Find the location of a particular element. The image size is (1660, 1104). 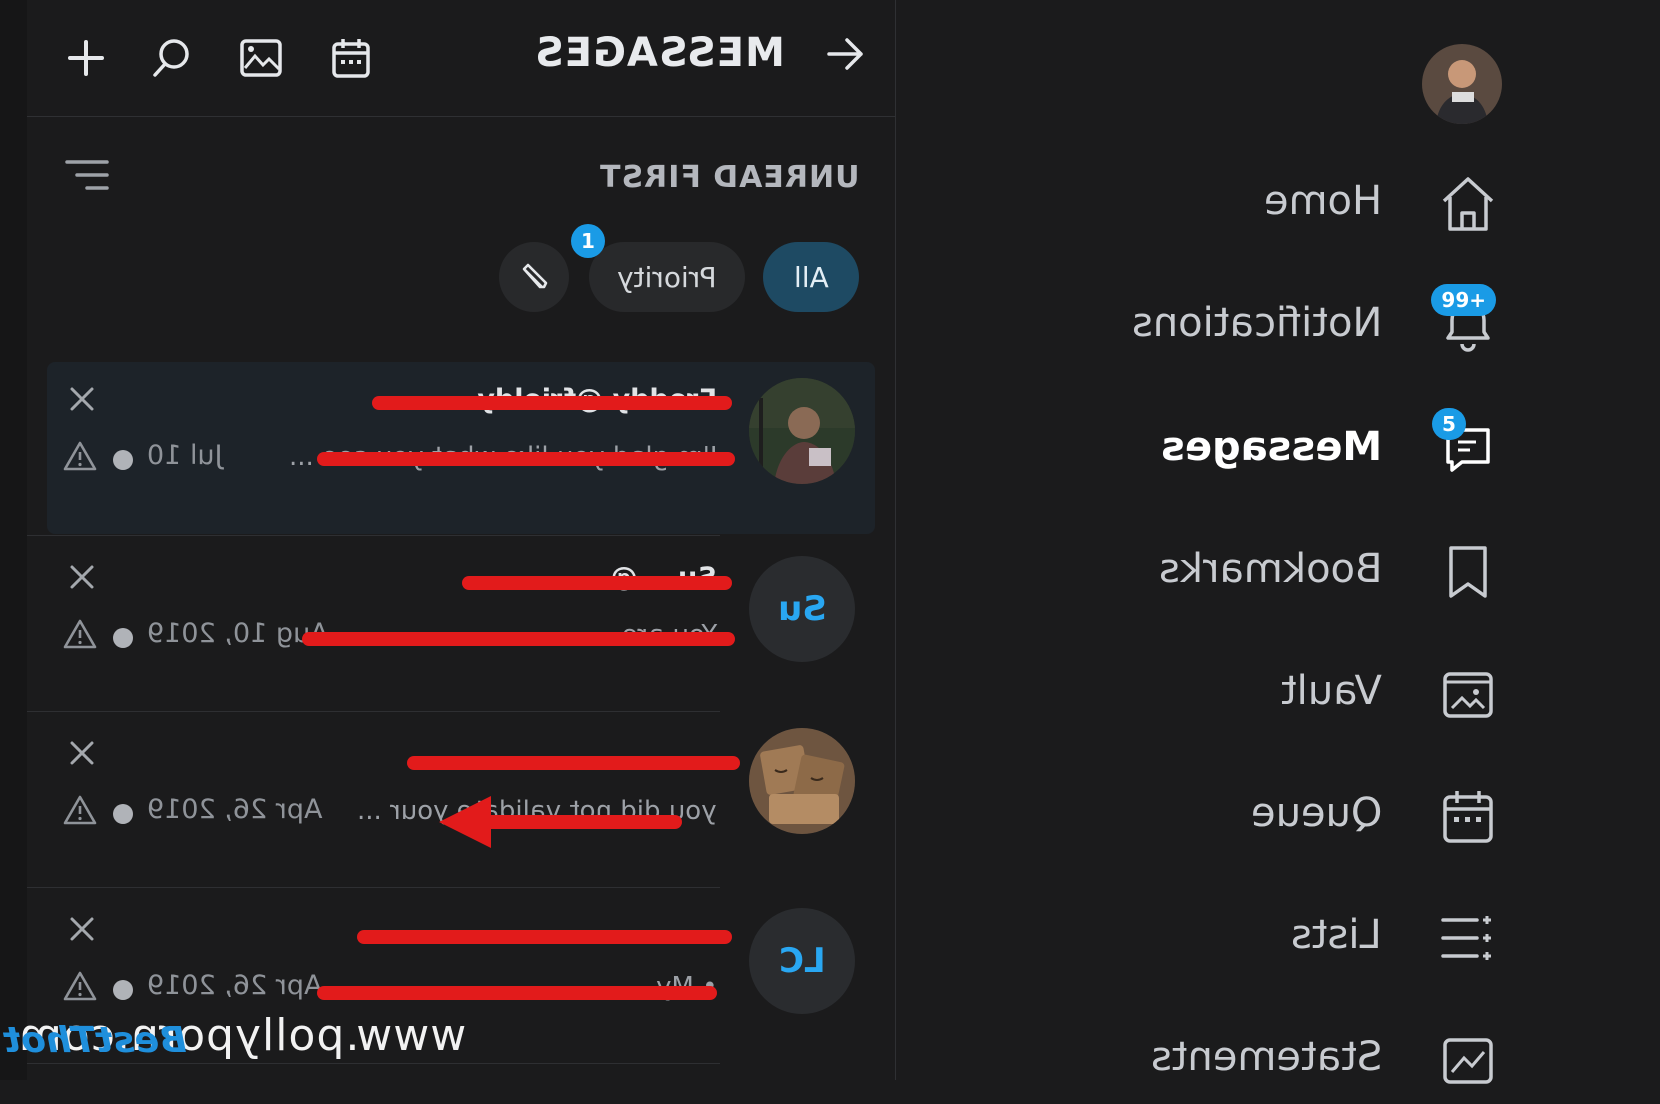

filter-chip-all: All is located at coordinates (811, 277).